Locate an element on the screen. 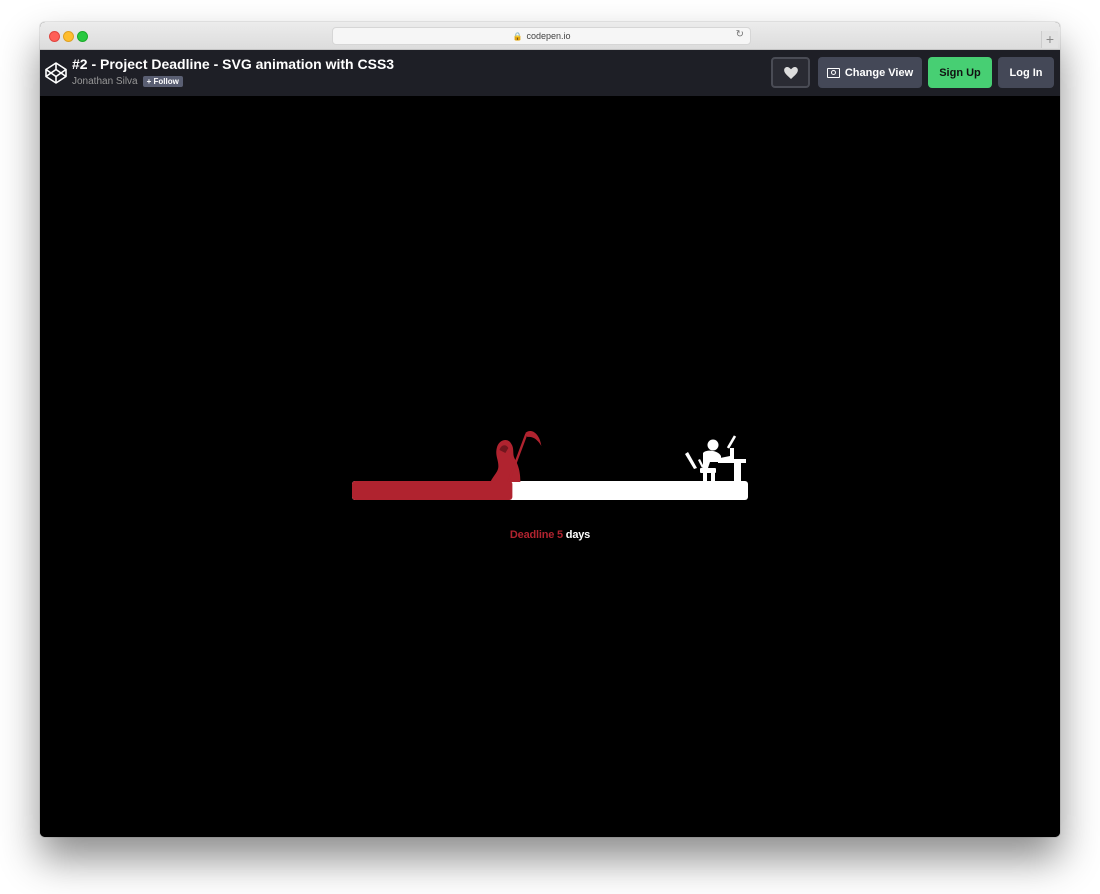  address-bar: 🔒 codepen.io ↻ is located at coordinates (541, 36).